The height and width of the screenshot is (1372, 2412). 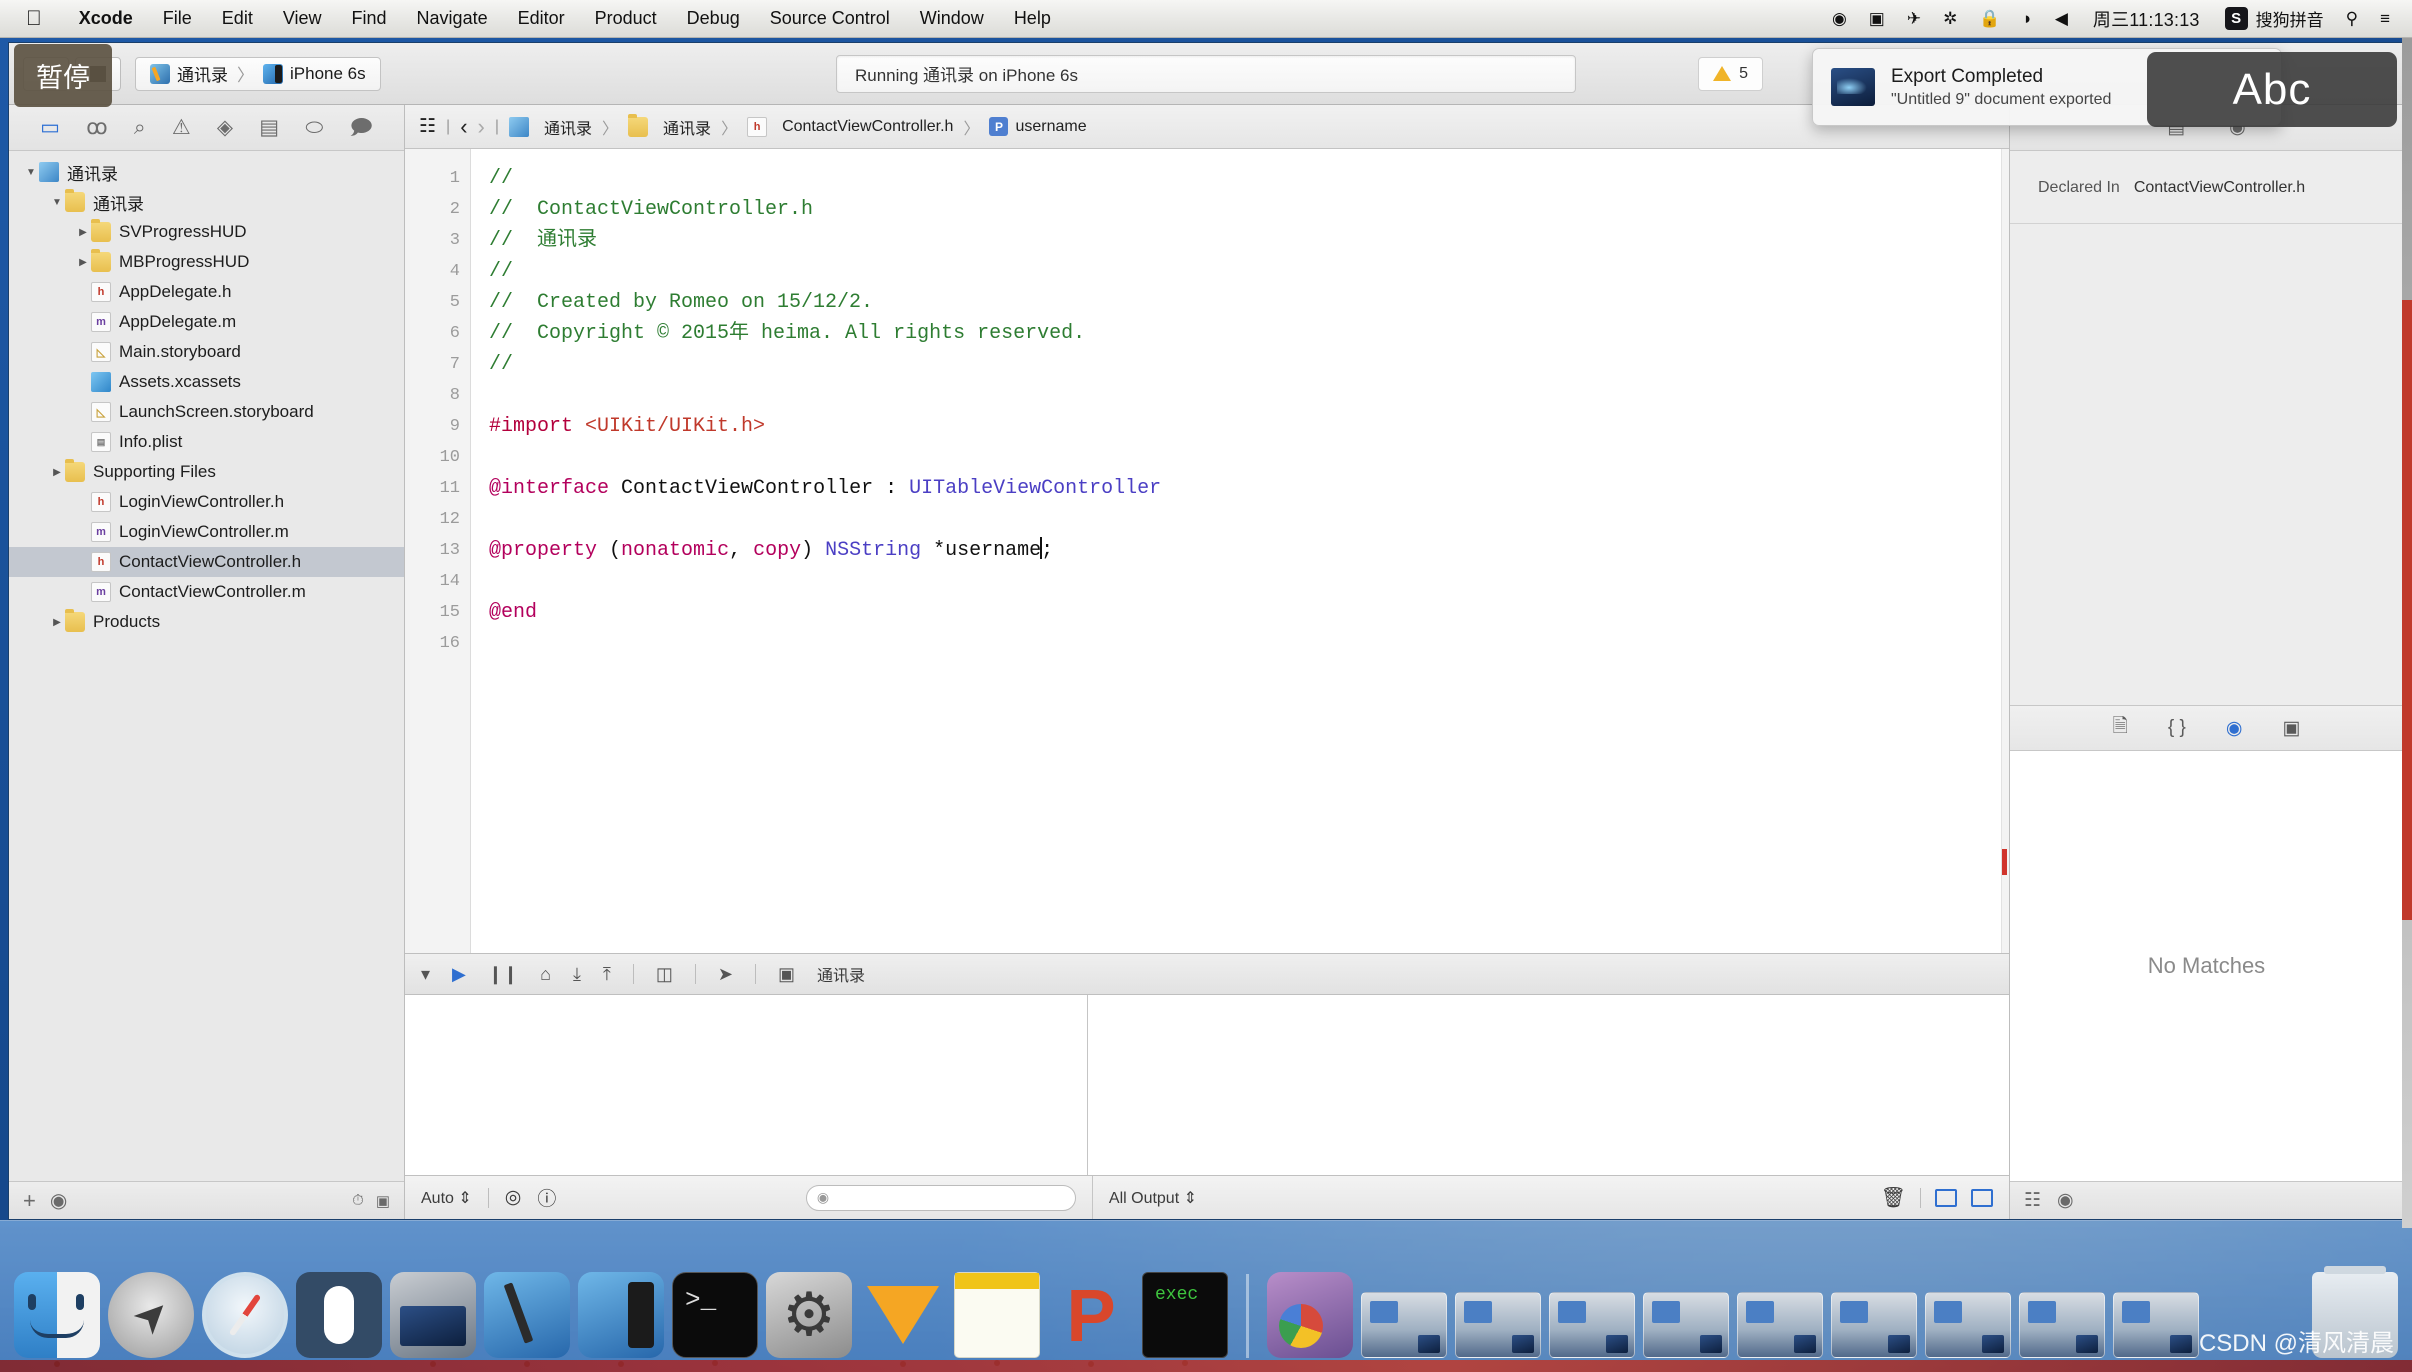 I want to click on variables-view, so click(x=747, y=1085).